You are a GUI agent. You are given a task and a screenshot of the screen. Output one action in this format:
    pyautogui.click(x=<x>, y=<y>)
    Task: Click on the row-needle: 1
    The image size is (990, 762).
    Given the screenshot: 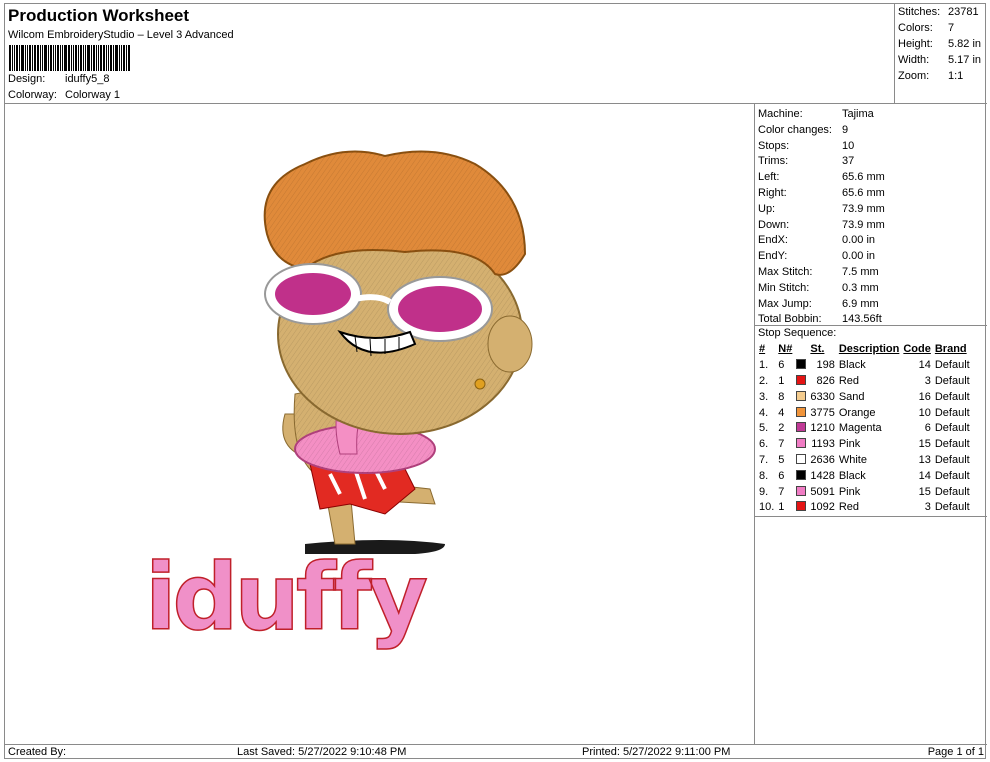 What is the action you would take?
    pyautogui.click(x=781, y=507)
    